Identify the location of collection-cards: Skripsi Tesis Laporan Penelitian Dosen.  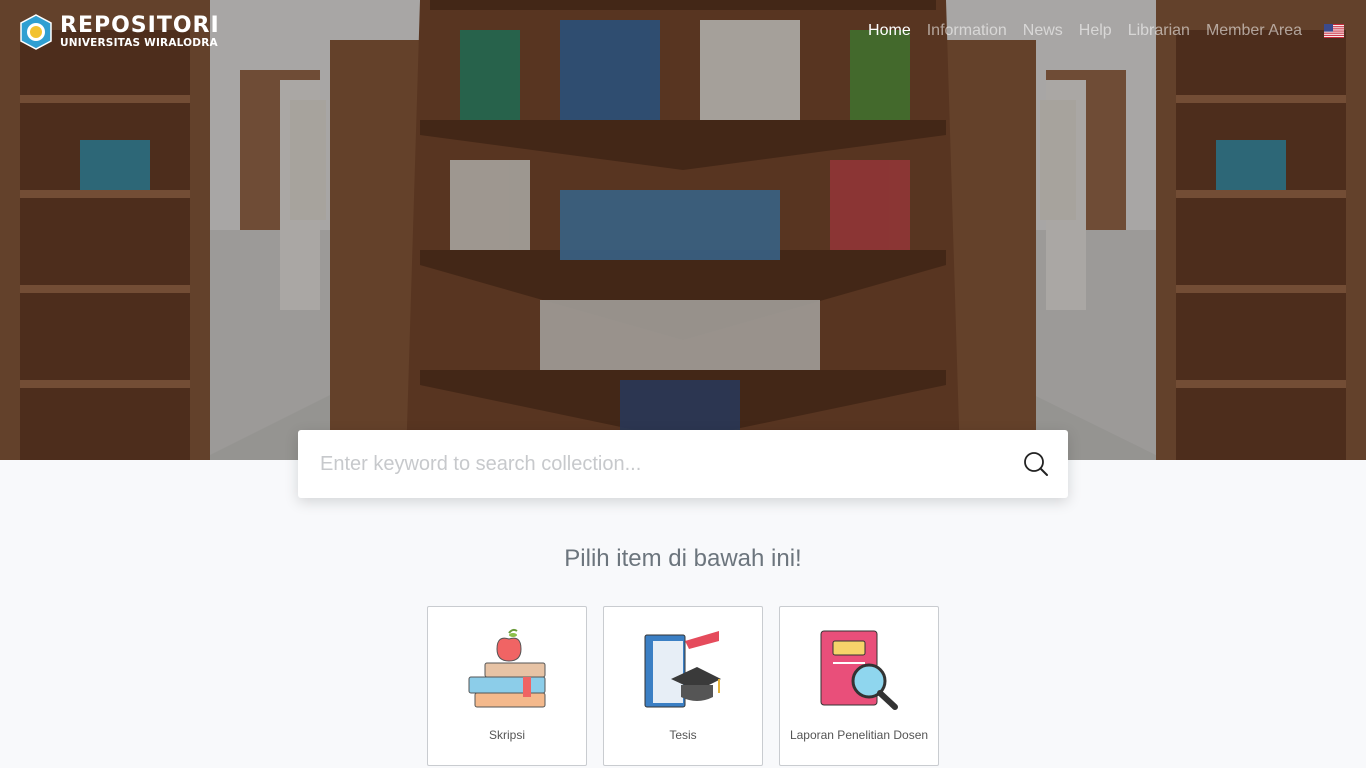
(683, 686).